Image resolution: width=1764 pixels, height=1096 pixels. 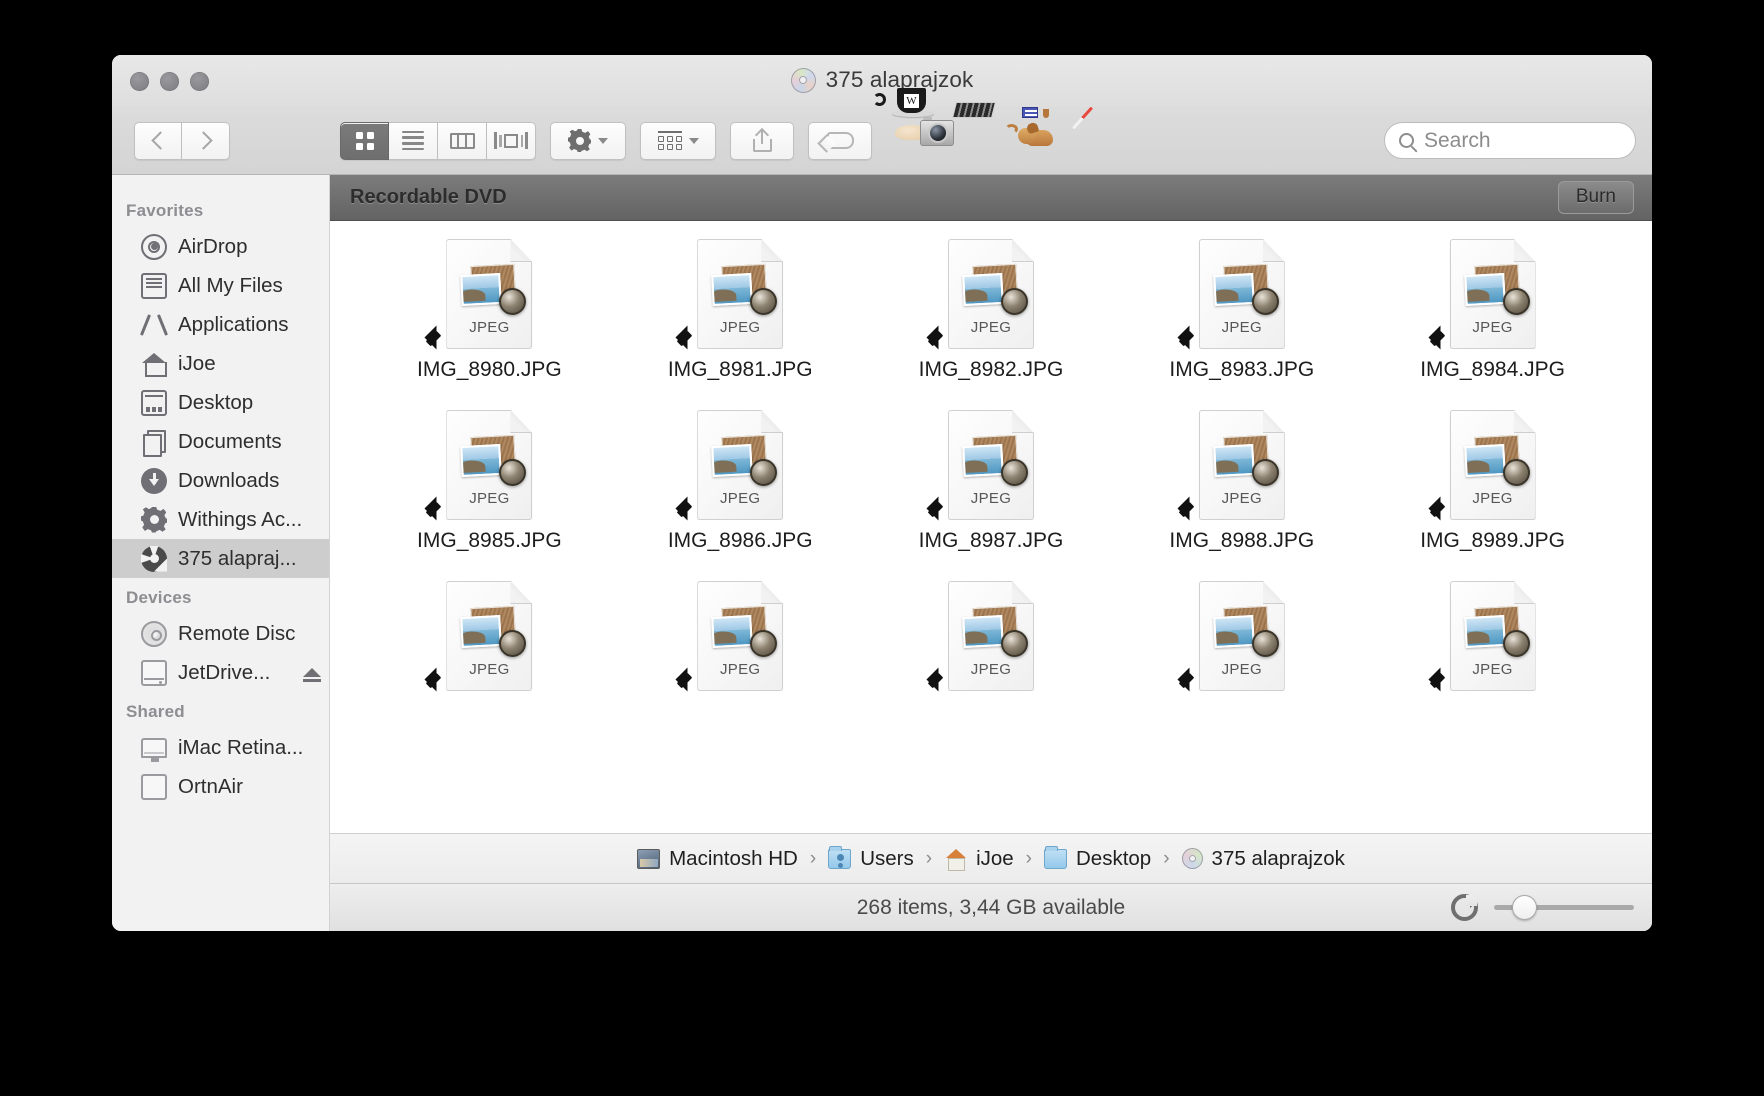 What do you see at coordinates (1492, 540) in the screenshot?
I see `file-name: IMG_8989.JPG` at bounding box center [1492, 540].